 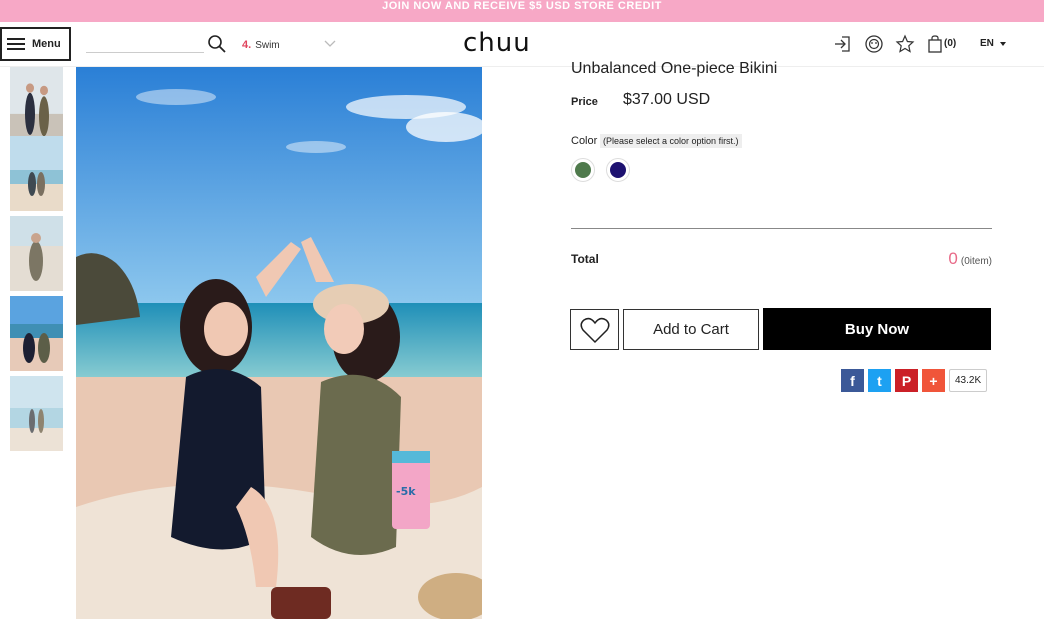 What do you see at coordinates (950, 43) in the screenshot?
I see `cart-count: (0)` at bounding box center [950, 43].